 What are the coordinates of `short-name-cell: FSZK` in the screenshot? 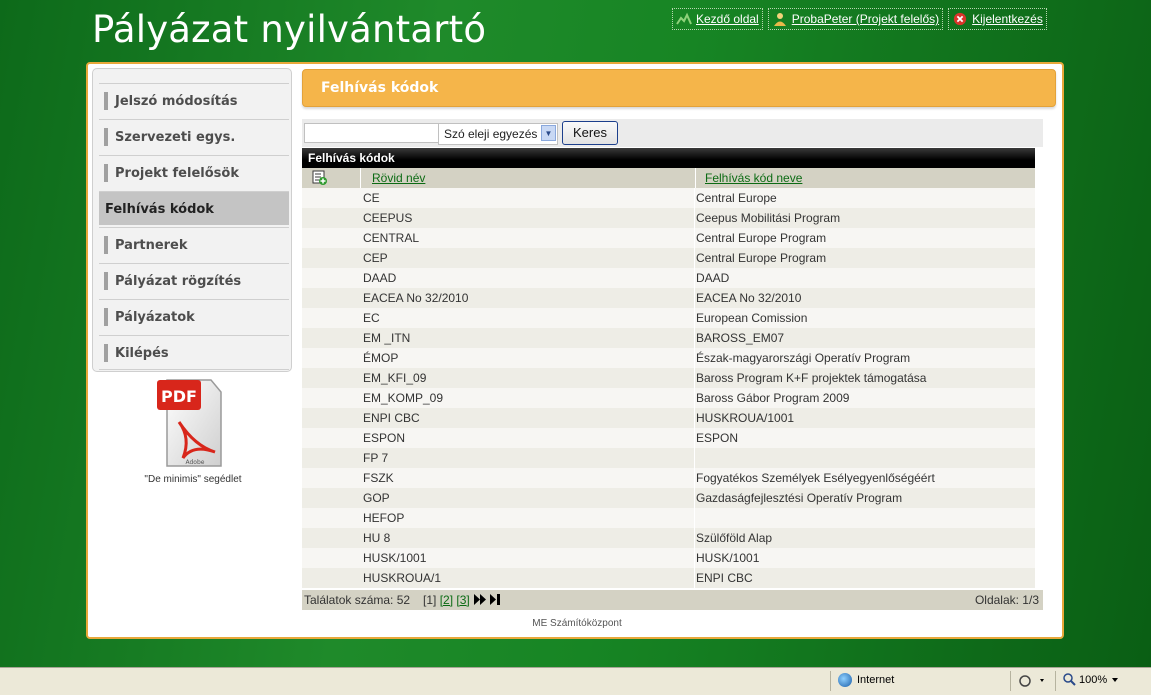 It's located at (378, 478).